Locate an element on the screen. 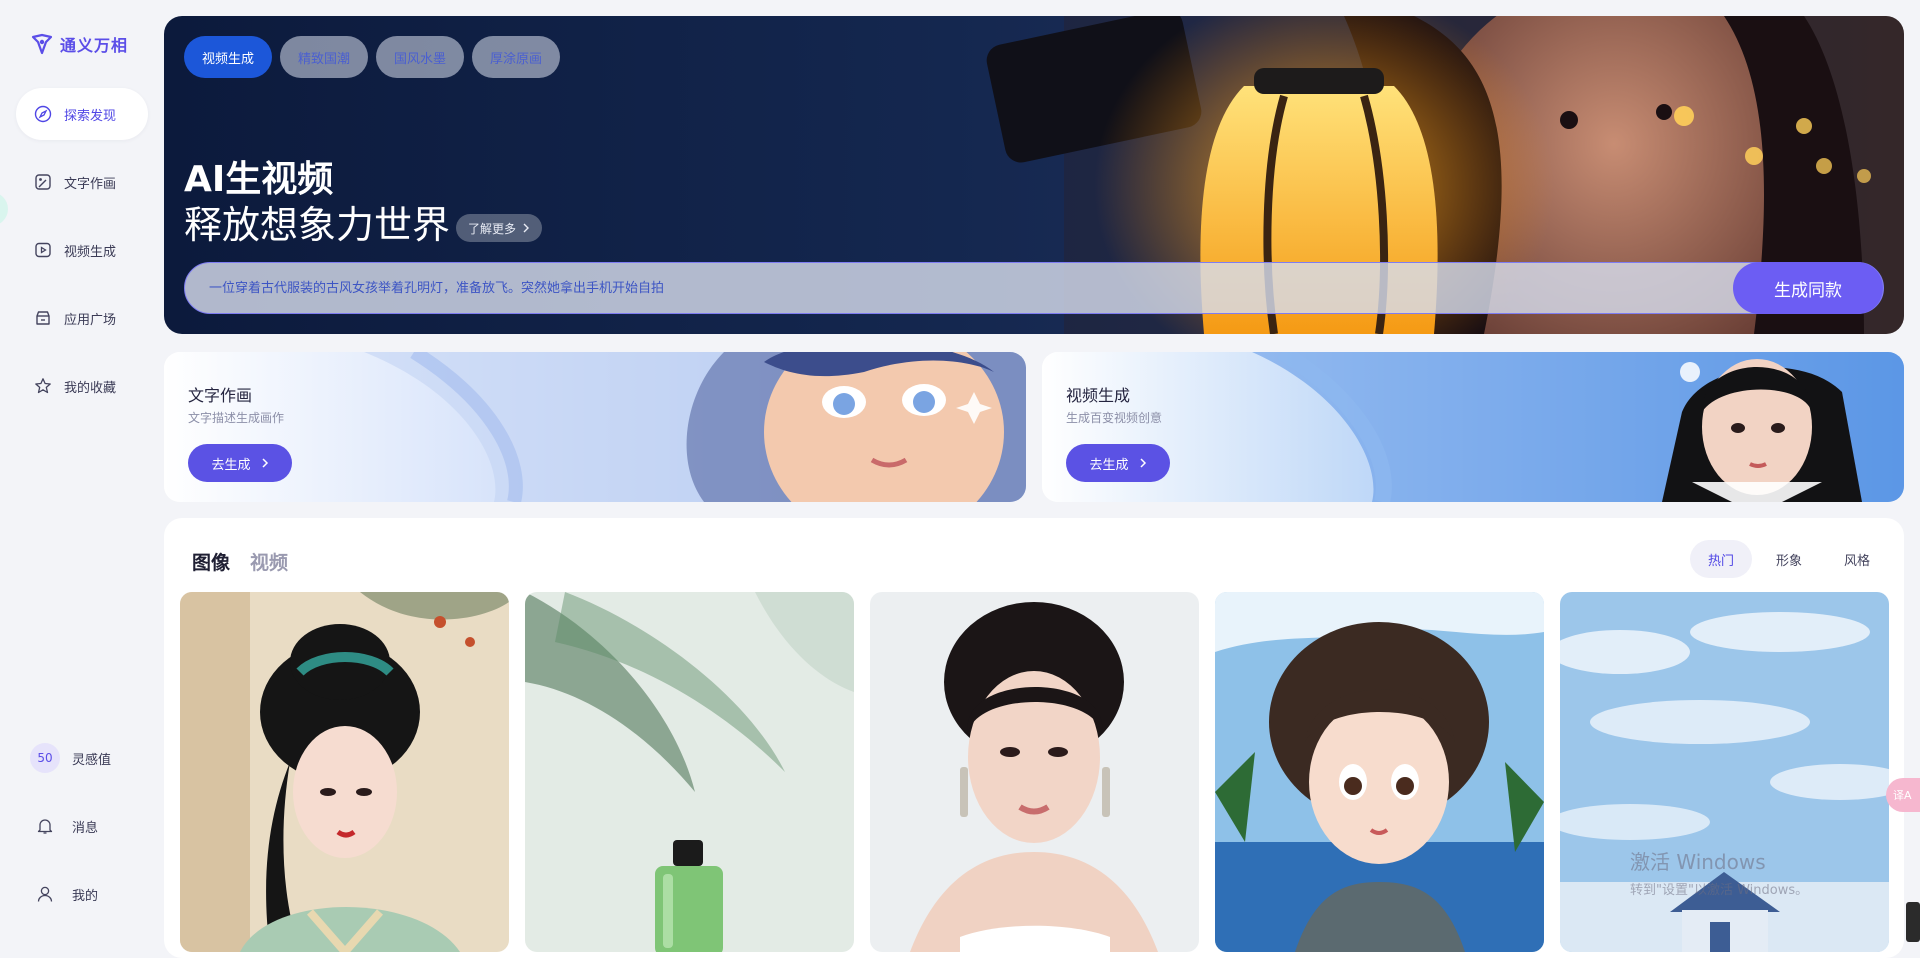  brand-logo: 通义万相 is located at coordinates (79, 44).